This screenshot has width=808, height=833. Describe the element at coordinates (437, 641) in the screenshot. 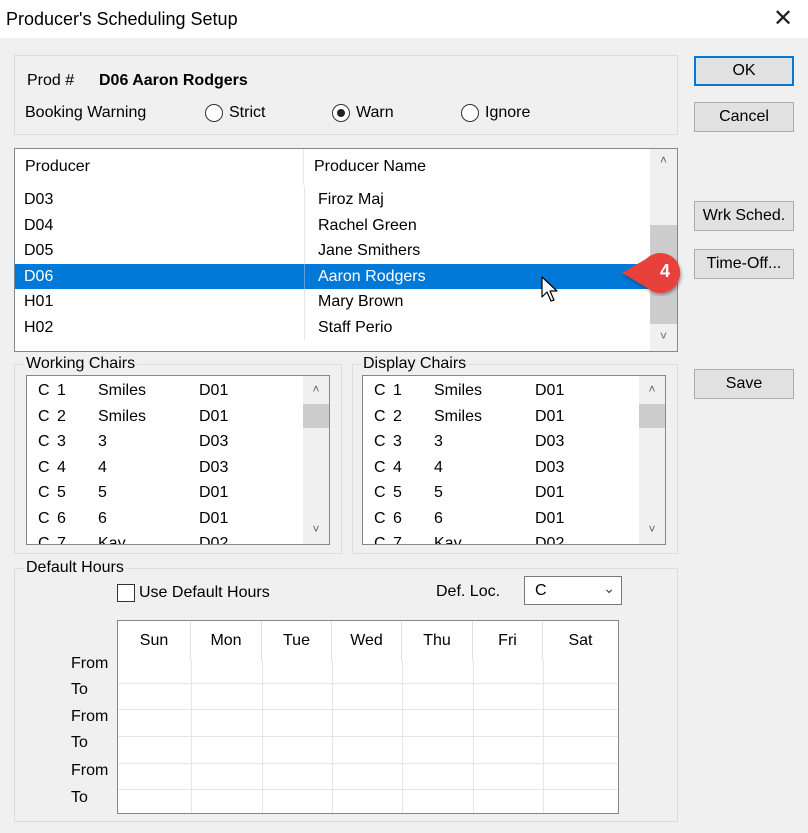

I see `day-header-thu: Thu` at that location.